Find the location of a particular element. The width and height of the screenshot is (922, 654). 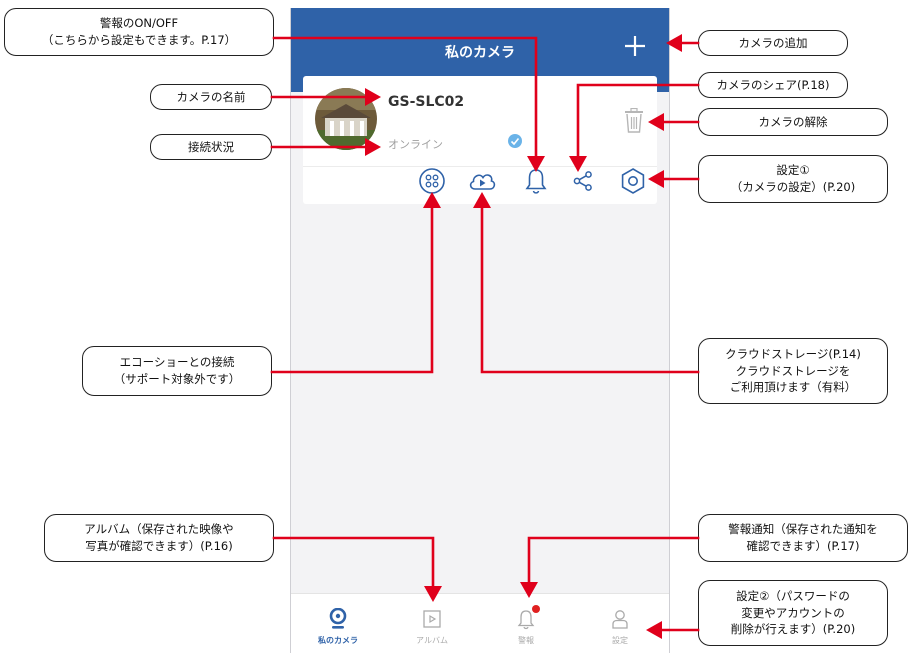

callout-alarm-notification: 警報通知（保存された通知を 確認できます）(P.17) is located at coordinates (803, 538).